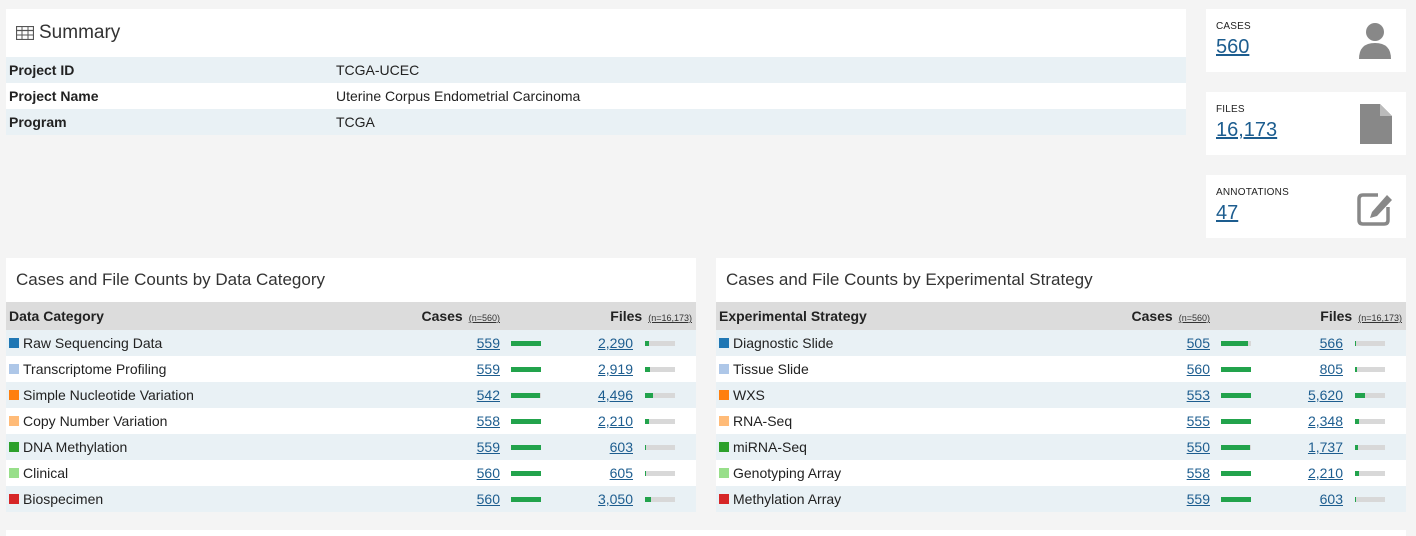 This screenshot has height=536, width=1416. What do you see at coordinates (598, 369) in the screenshot?
I see `files-count-link: 2,919` at bounding box center [598, 369].